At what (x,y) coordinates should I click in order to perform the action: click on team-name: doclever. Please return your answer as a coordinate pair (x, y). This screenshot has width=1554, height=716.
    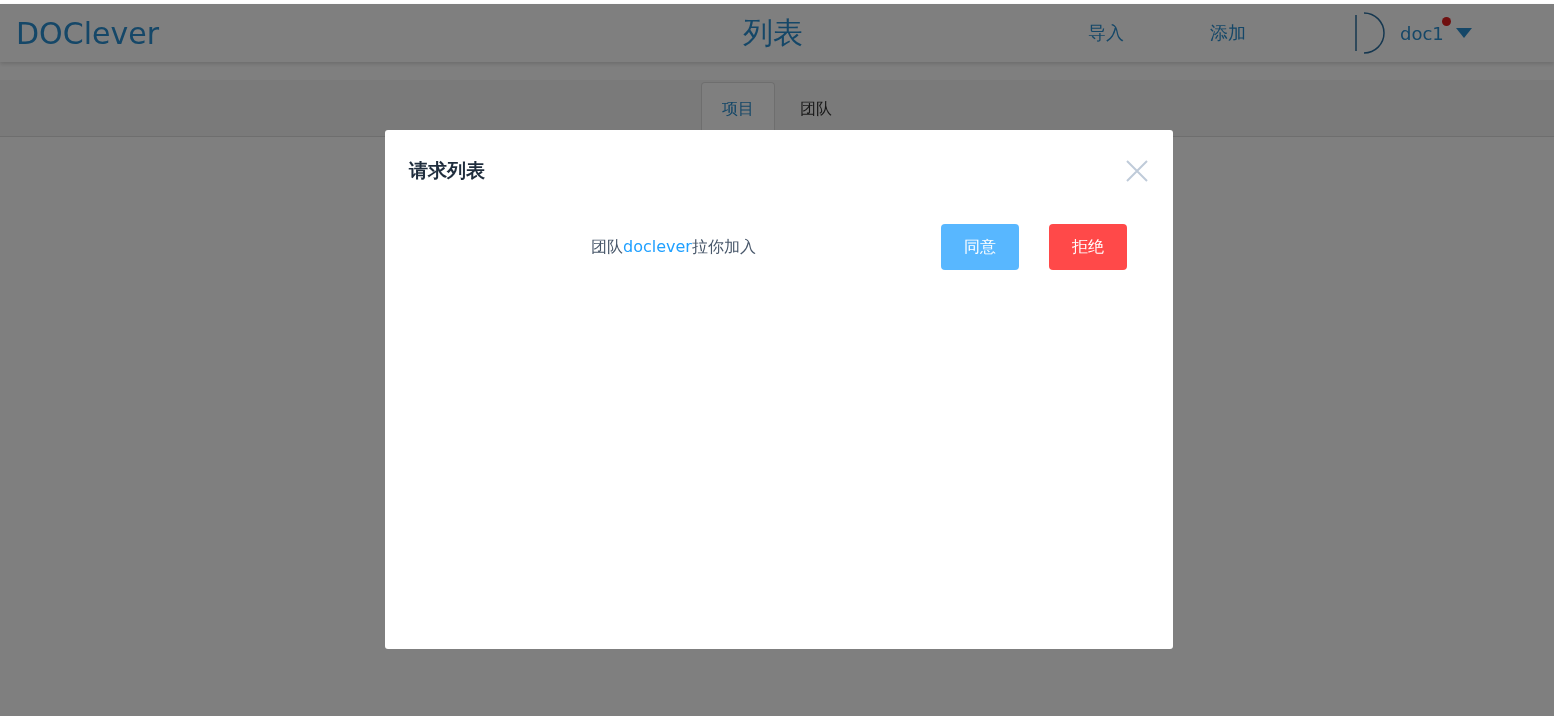
    Looking at the image, I should click on (657, 246).